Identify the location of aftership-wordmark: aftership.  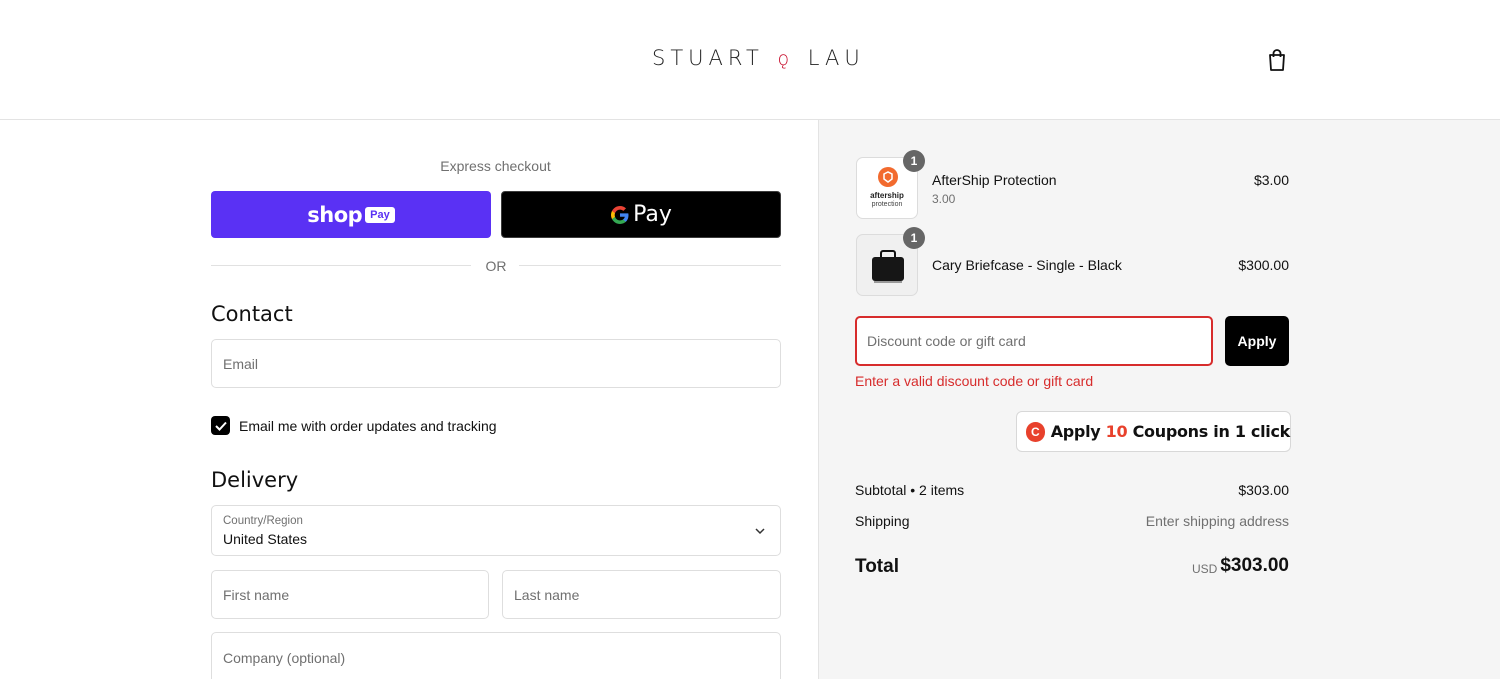
(887, 195).